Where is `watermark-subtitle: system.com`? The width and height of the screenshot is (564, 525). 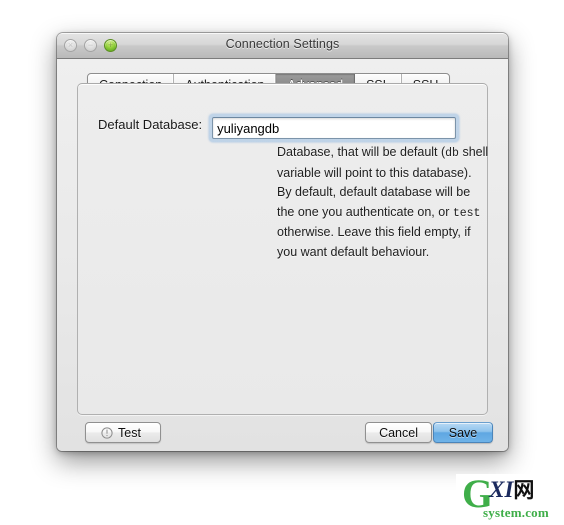
watermark-subtitle: system.com is located at coordinates (516, 512).